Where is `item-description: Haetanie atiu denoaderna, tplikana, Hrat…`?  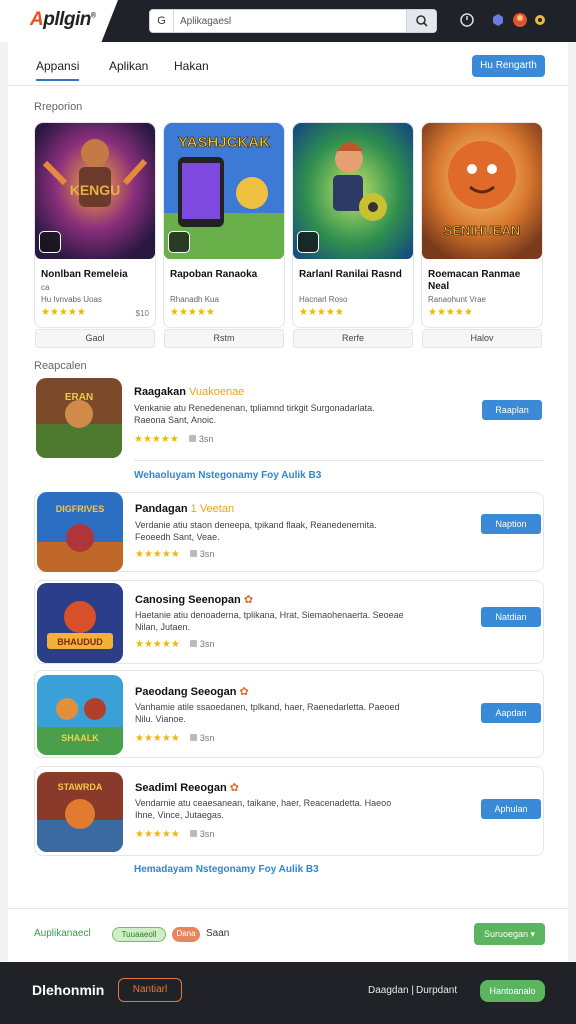
item-description: Haetanie atiu denoaderna, tplikana, Hrat… is located at coordinates (269, 621).